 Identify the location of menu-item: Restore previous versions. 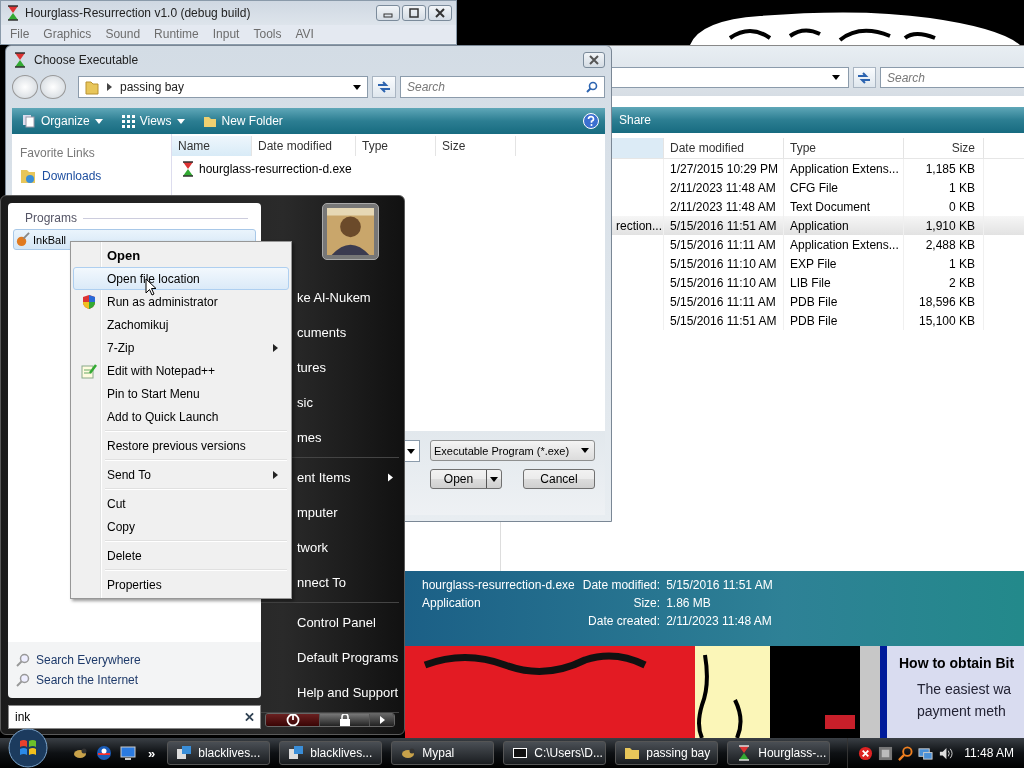
(181, 445).